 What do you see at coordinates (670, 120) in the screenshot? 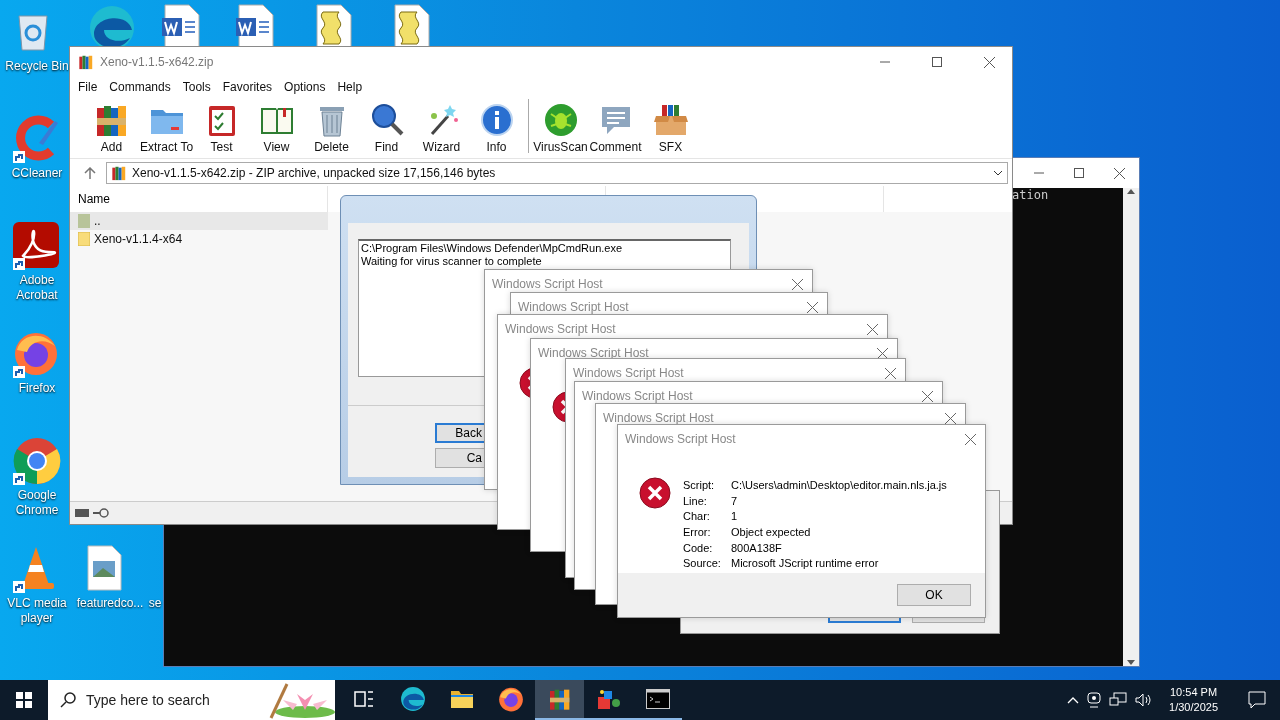
I see `box-icon` at bounding box center [670, 120].